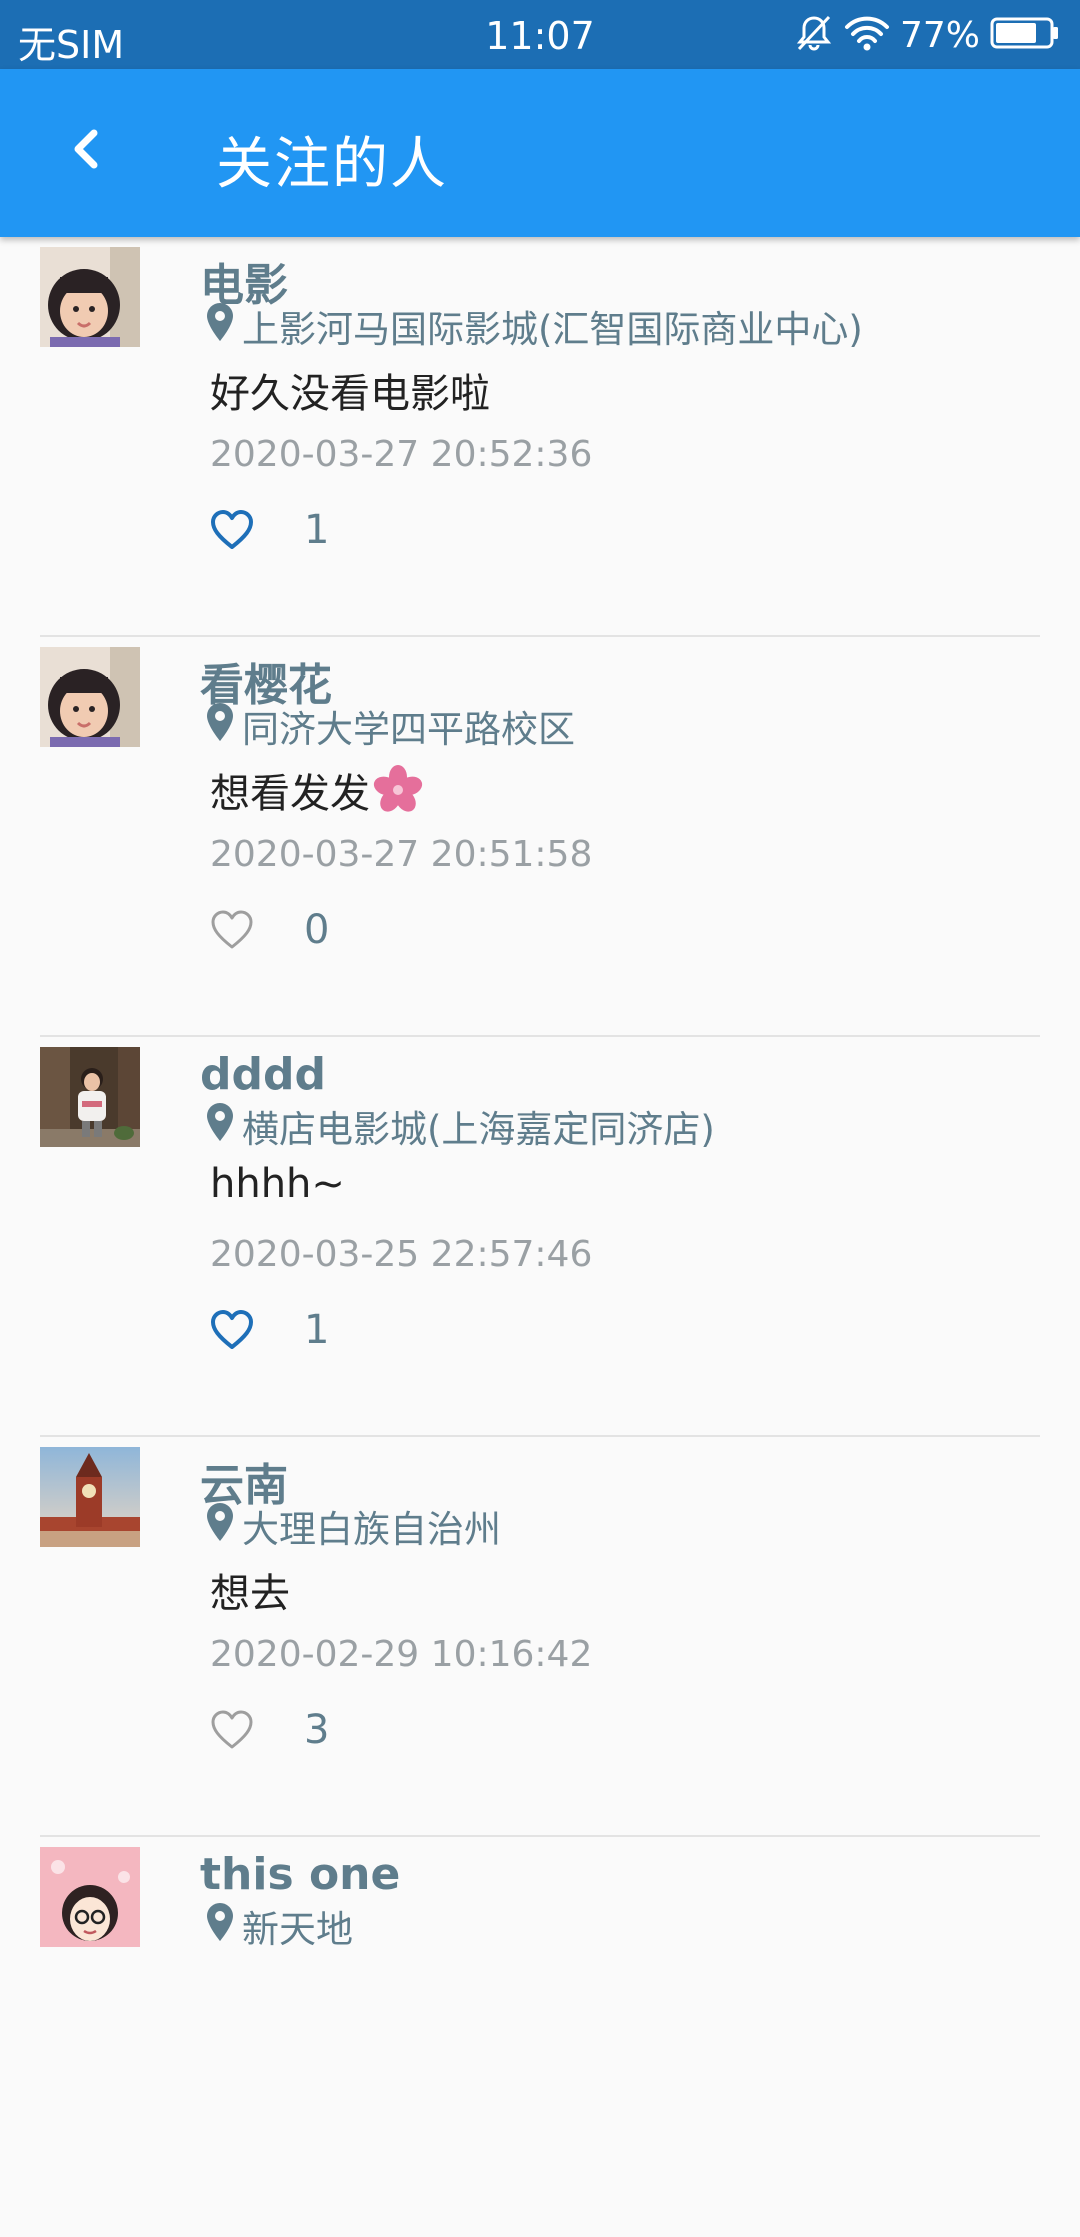  I want to click on notifications-off-icon, so click(814, 35).